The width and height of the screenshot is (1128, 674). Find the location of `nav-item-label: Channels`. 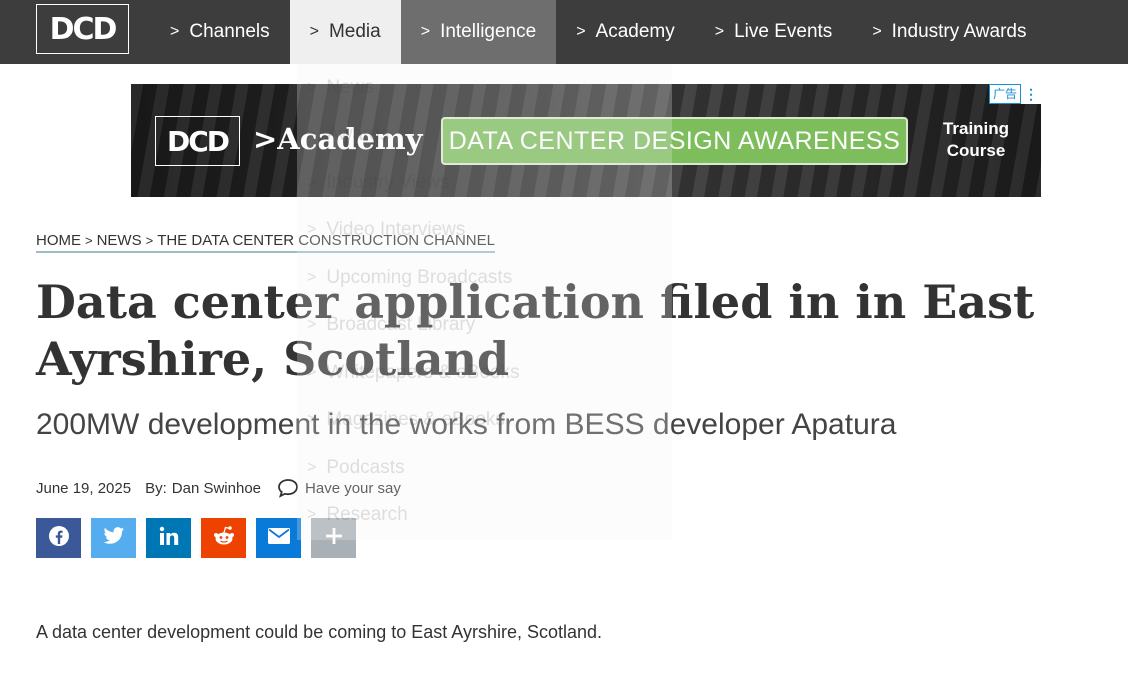

nav-item-label: Channels is located at coordinates (229, 31).